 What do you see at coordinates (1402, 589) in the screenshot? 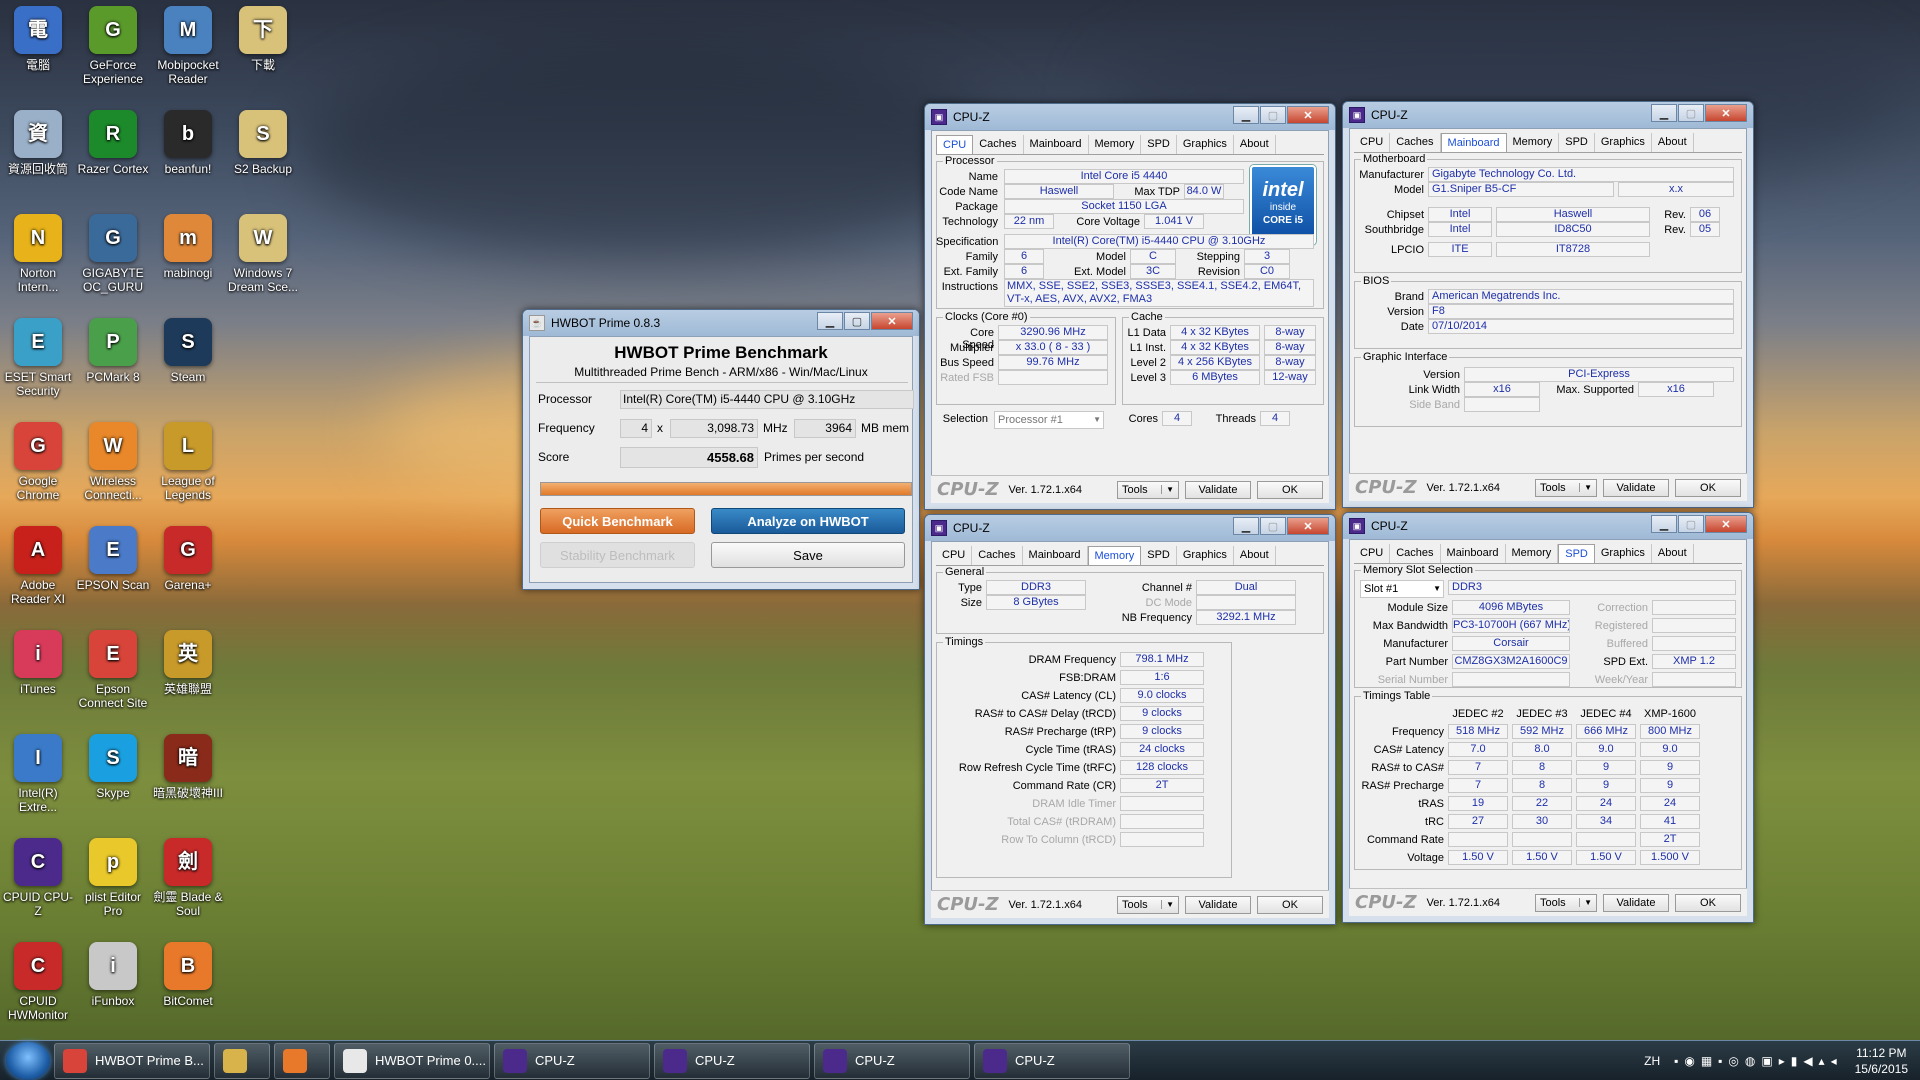
I see `slot-select: Slot #1 ▼` at bounding box center [1402, 589].